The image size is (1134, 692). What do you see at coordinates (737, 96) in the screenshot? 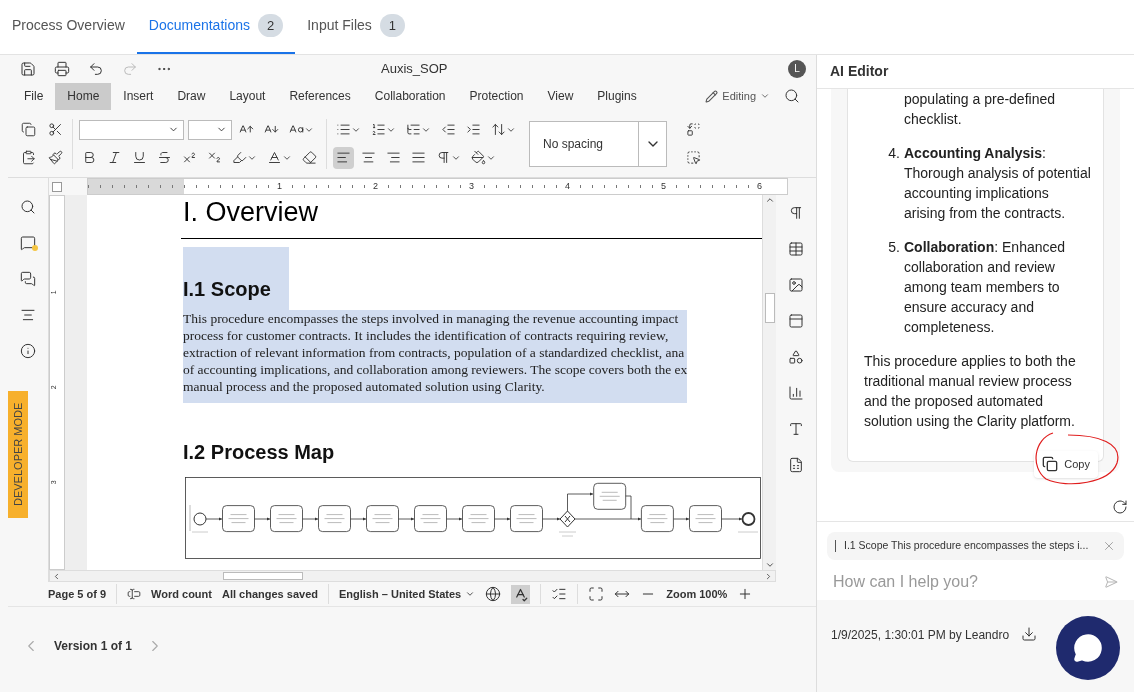
I see `editing-mode-button: Editing` at bounding box center [737, 96].